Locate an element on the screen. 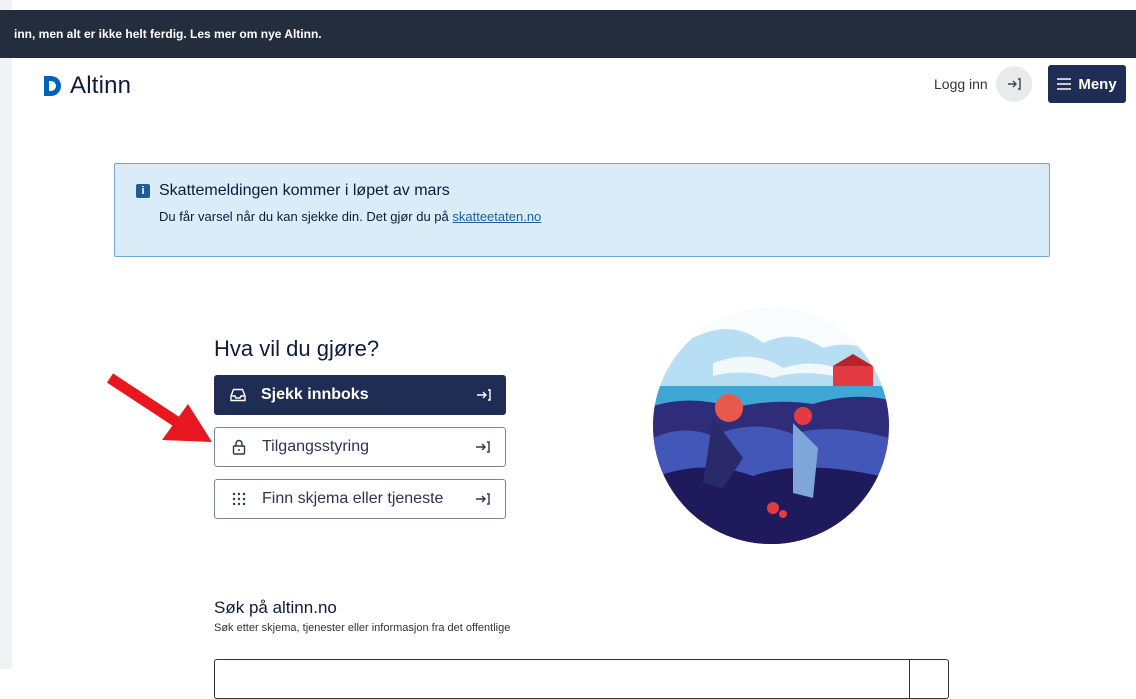 The width and height of the screenshot is (1136, 699). check-inbox-button: Sjekk innboks is located at coordinates (360, 395).